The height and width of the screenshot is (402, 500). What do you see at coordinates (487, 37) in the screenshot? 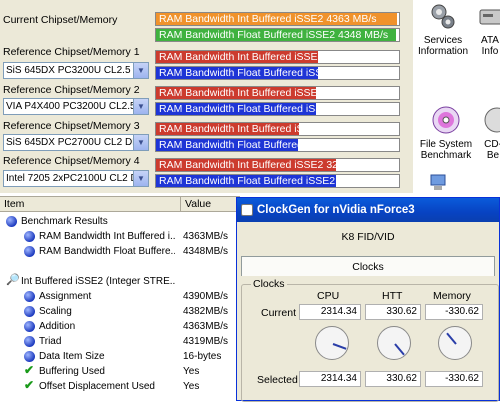
I see `ata-info-shortcut: ATA Info` at bounding box center [487, 37].